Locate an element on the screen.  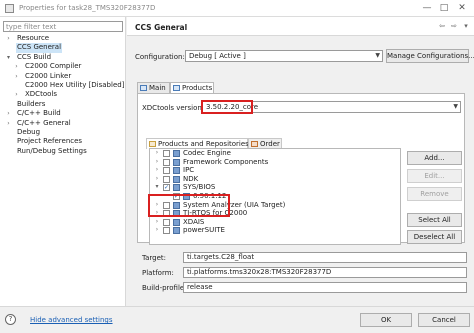
product-label: IPC is located at coordinates (189, 170).